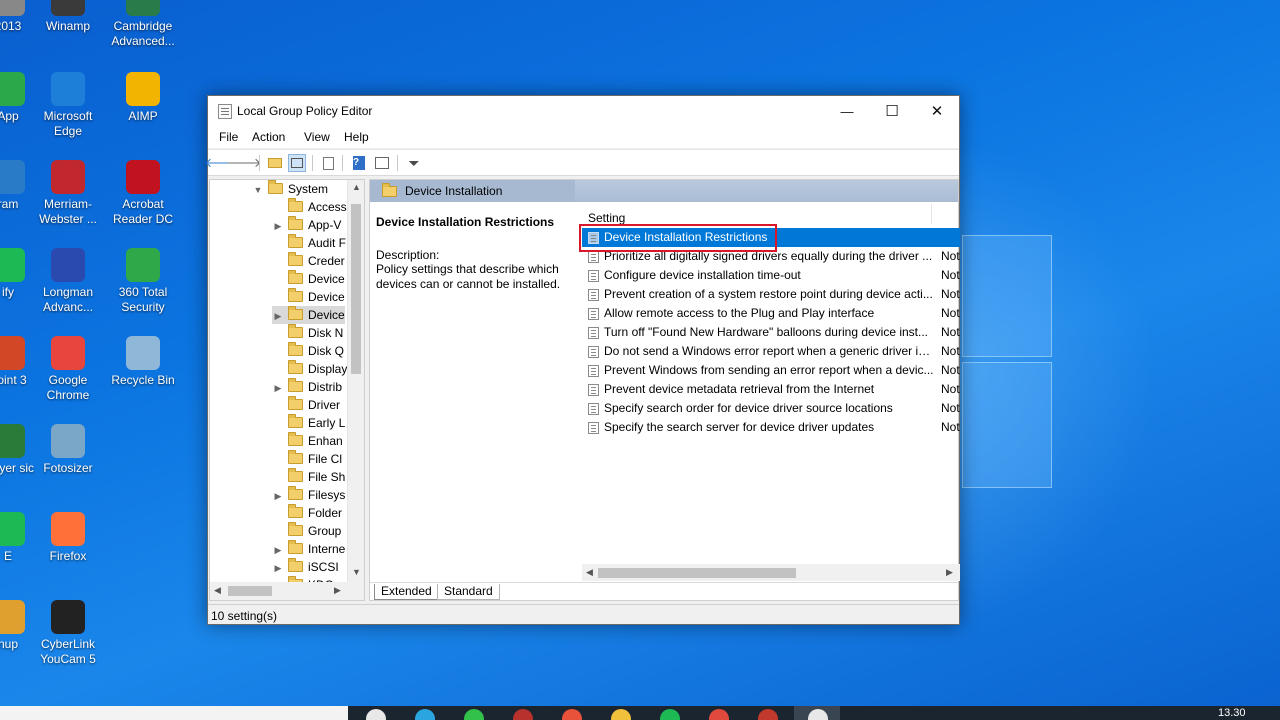 The image size is (1280, 720). What do you see at coordinates (297, 163) in the screenshot?
I see `show-hide-tree-icon` at bounding box center [297, 163].